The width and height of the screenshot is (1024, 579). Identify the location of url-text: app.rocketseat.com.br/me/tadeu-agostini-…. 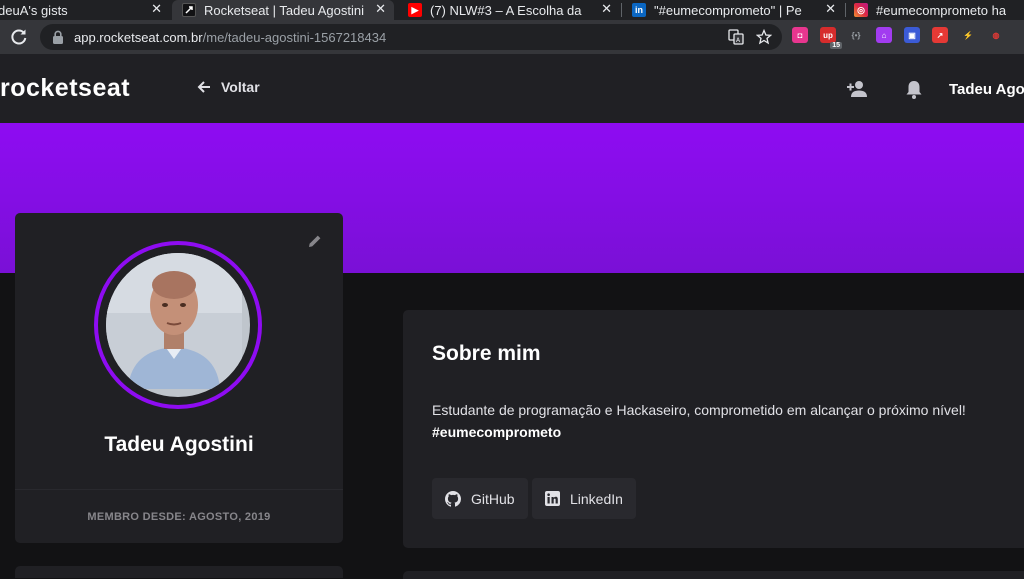
(230, 37).